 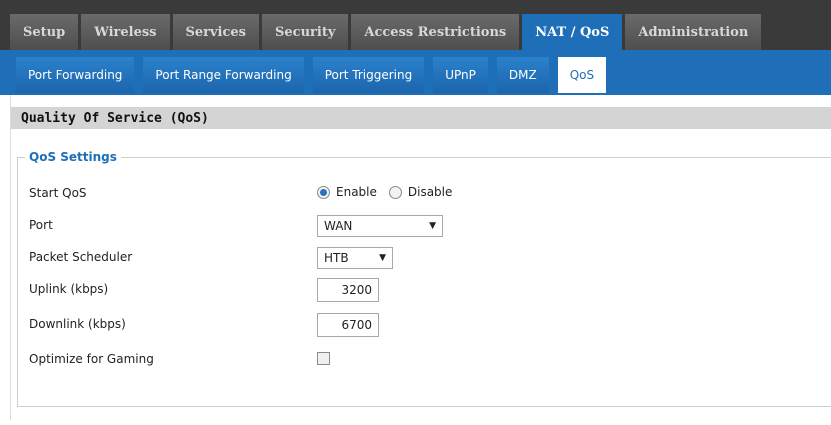 I want to click on port-select-value: WAN, so click(x=338, y=226).